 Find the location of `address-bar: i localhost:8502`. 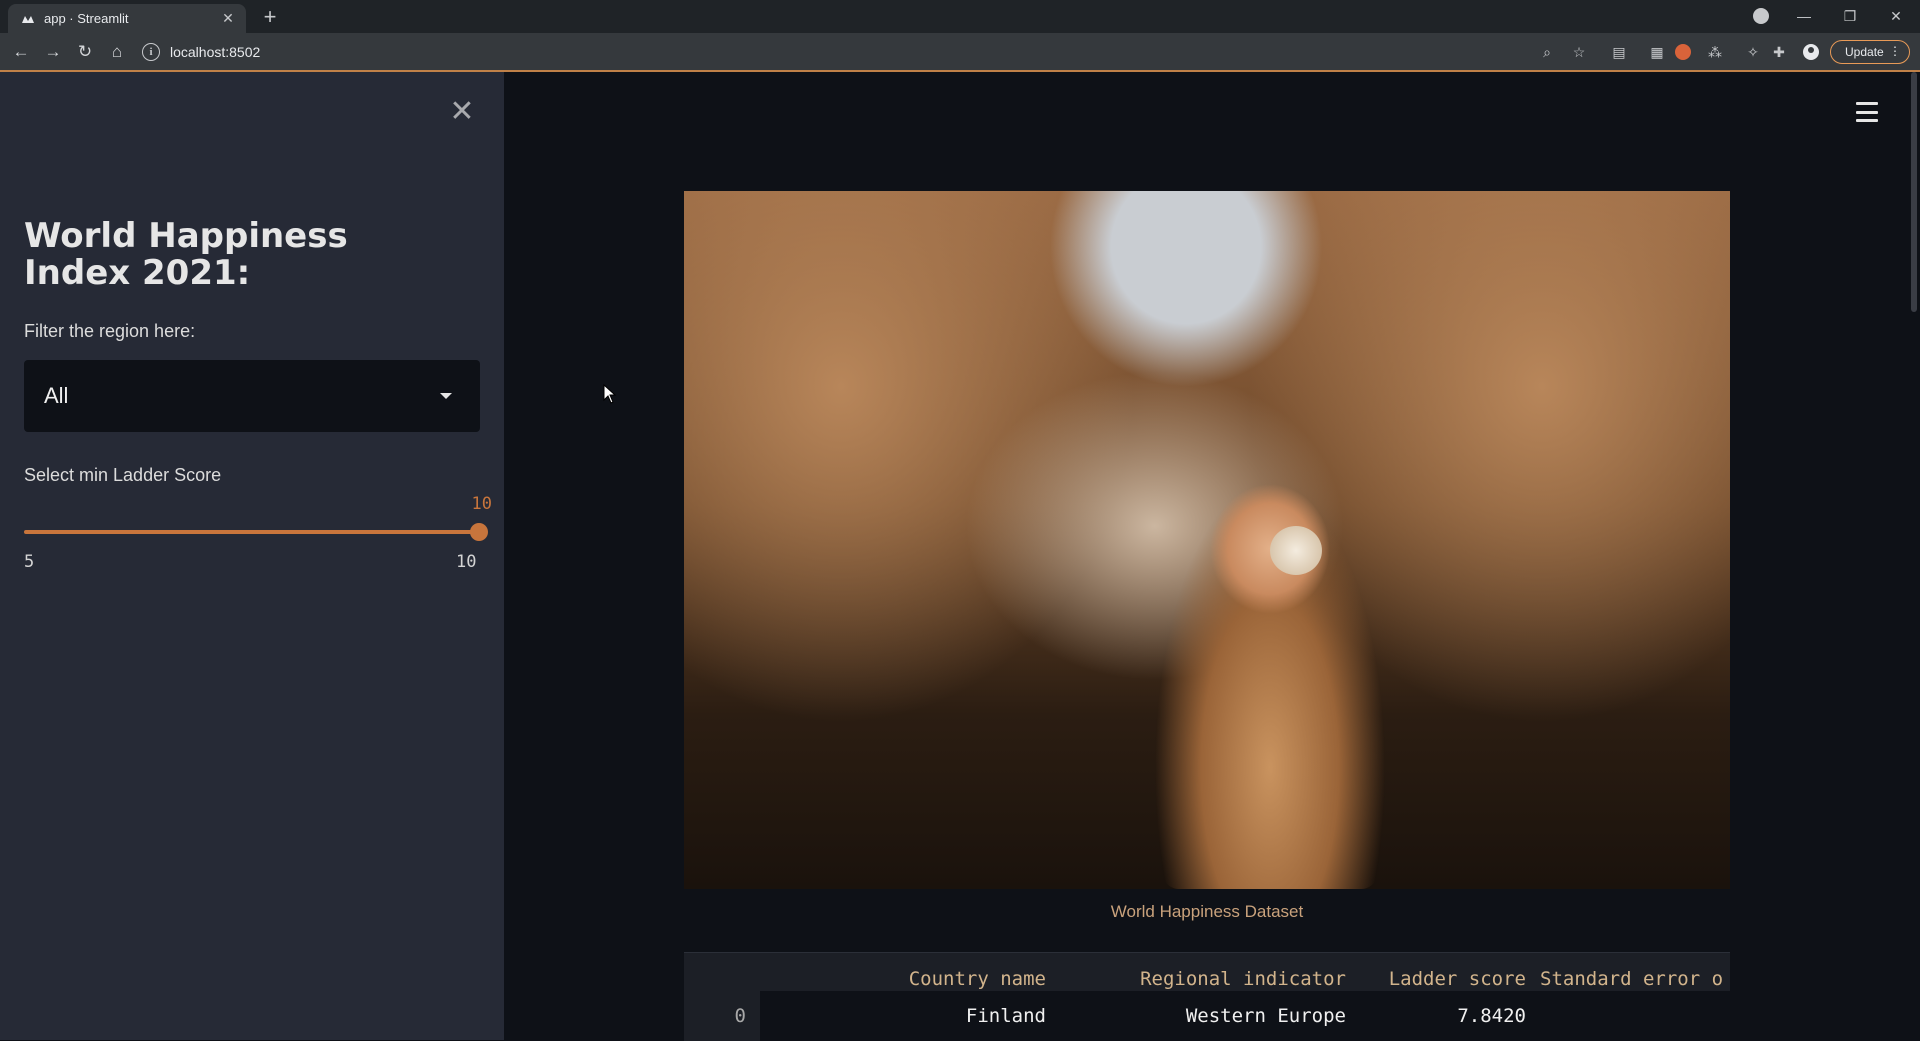

address-bar: i localhost:8502 is located at coordinates (837, 52).